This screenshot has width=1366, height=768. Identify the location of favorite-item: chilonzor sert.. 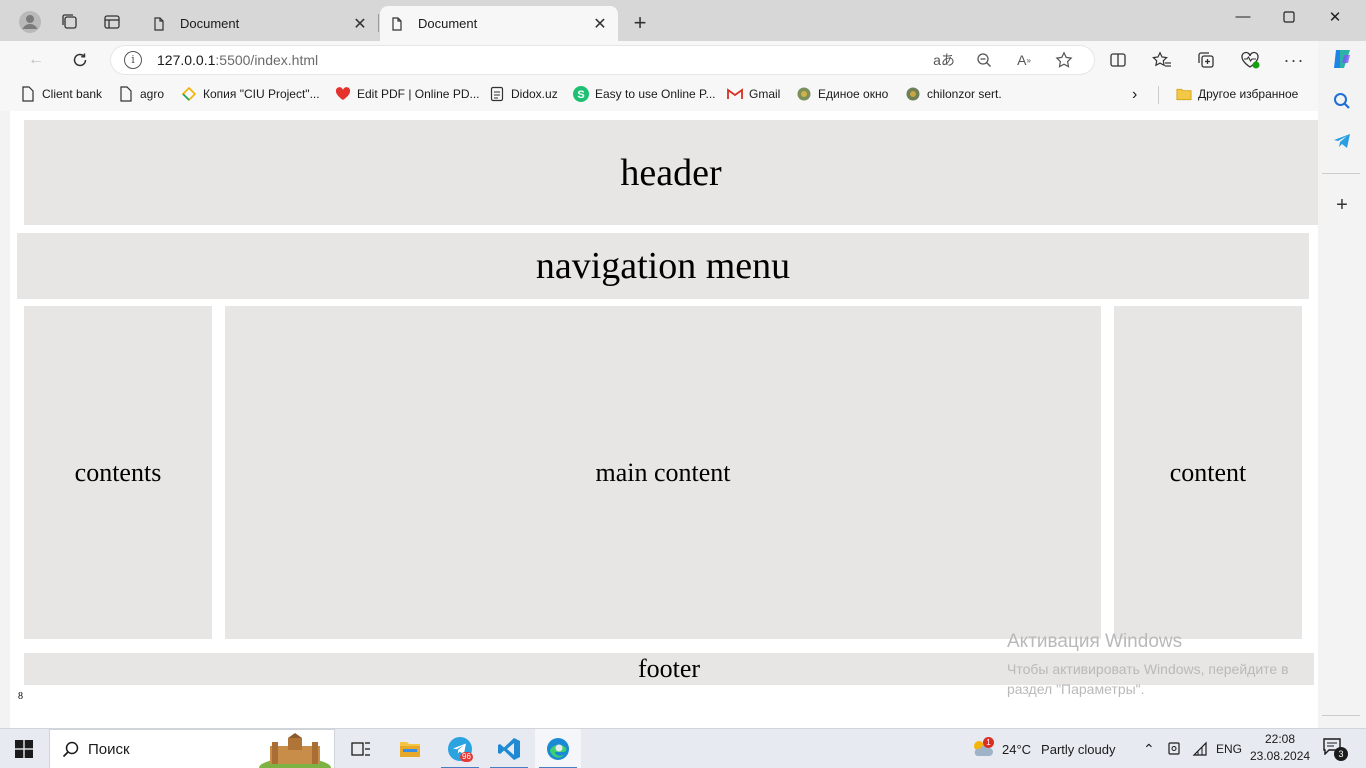
(953, 94).